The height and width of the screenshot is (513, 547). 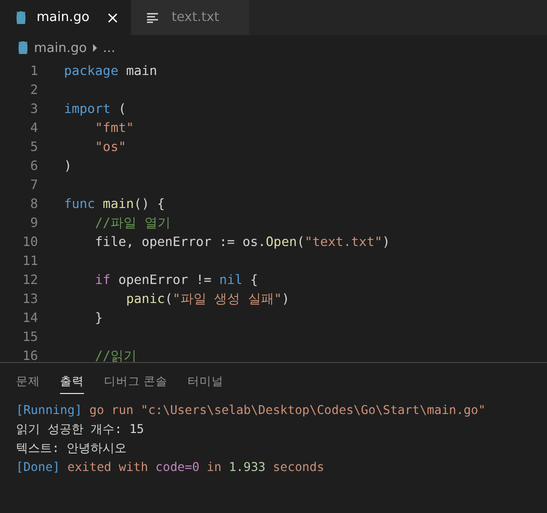 I want to click on code-line: func main() {, so click(x=114, y=205).